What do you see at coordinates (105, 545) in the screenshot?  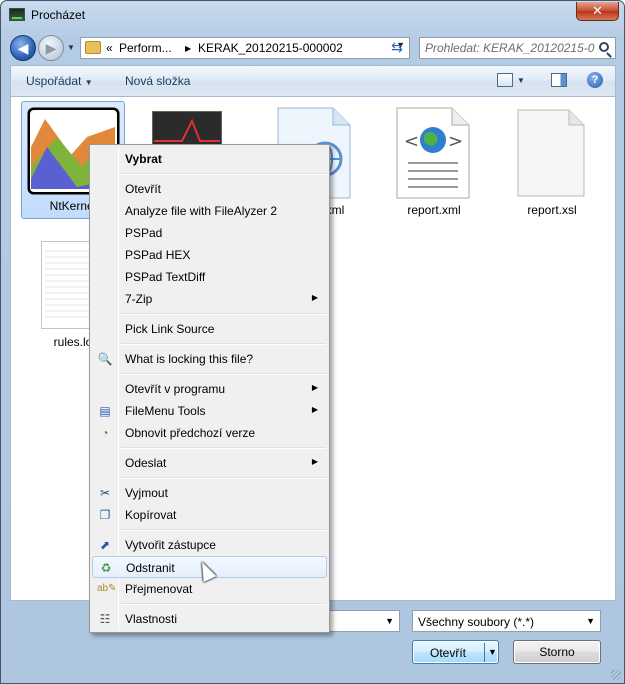 I see `shortcut-icon: ⬈` at bounding box center [105, 545].